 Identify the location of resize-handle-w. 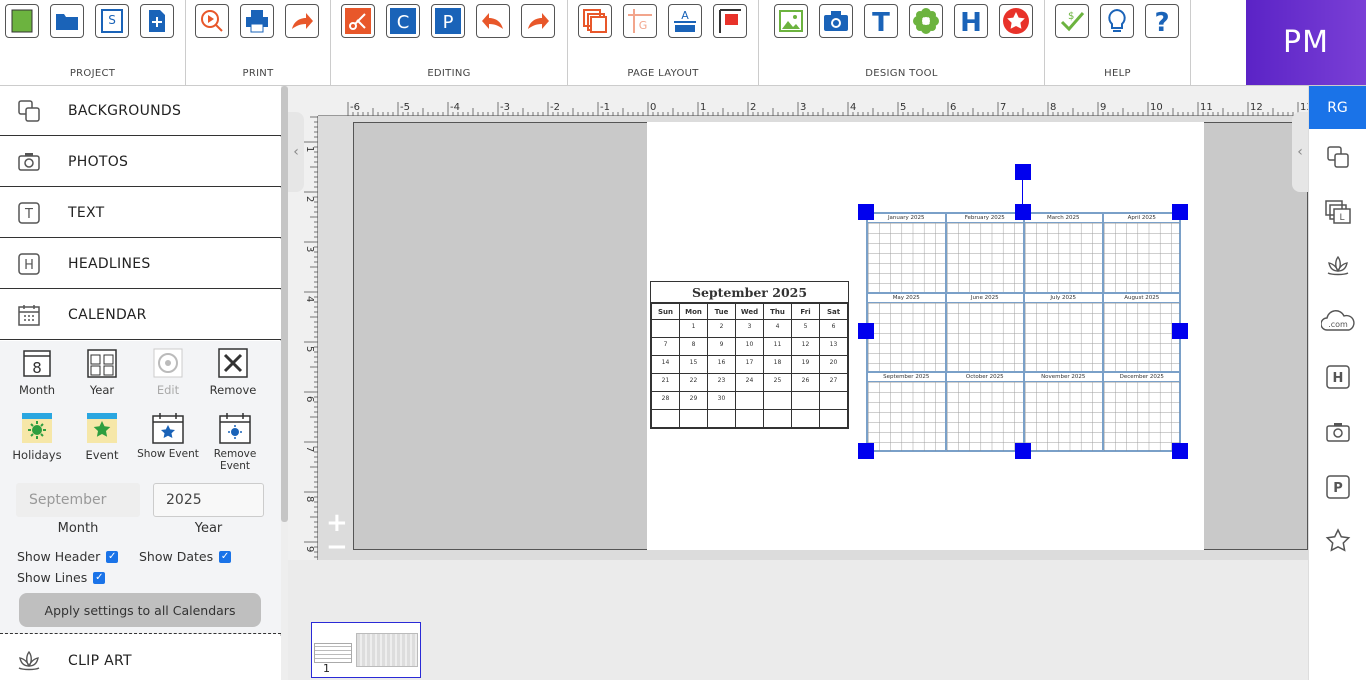
(866, 331).